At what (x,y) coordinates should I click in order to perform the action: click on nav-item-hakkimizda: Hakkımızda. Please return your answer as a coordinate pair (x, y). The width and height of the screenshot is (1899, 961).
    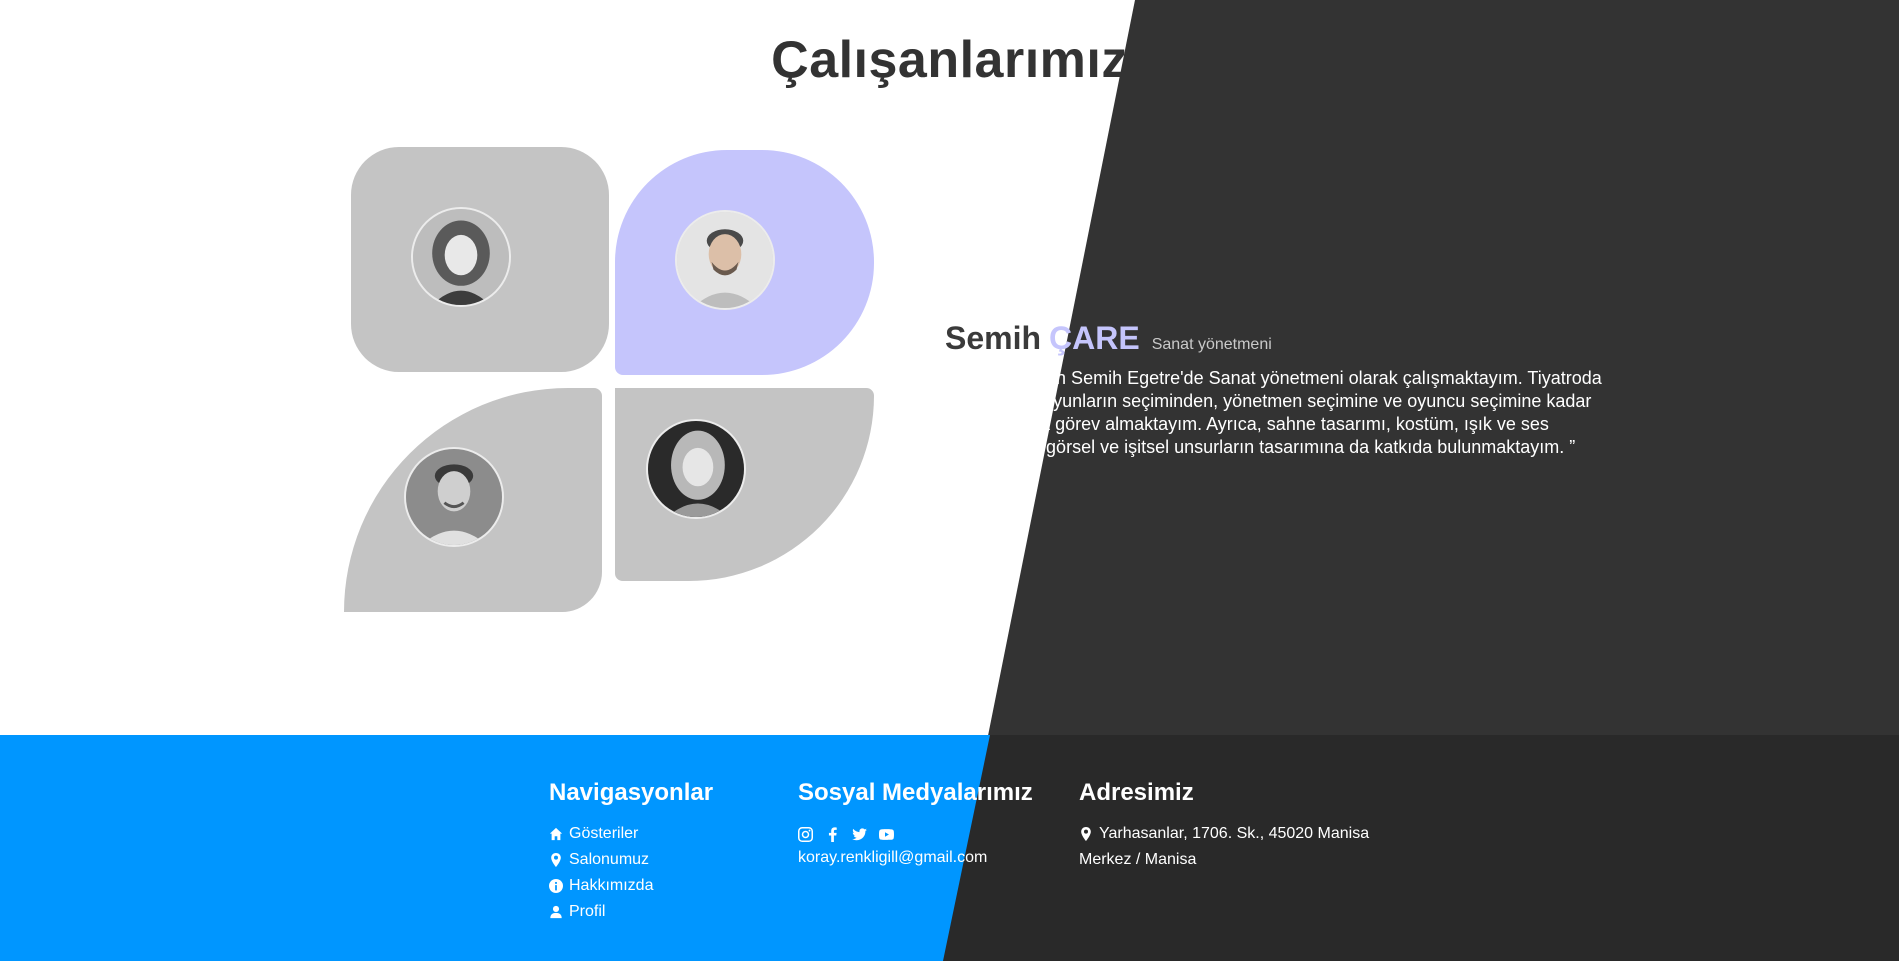
    Looking at the image, I should click on (631, 886).